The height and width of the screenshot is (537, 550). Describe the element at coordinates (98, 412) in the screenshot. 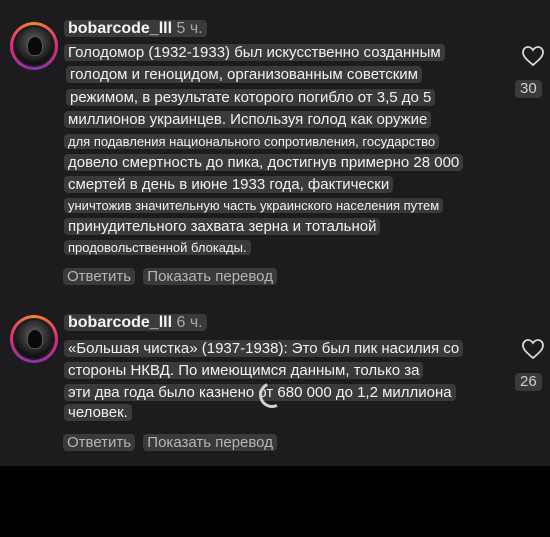

I see `comment-text-line: человек.` at that location.